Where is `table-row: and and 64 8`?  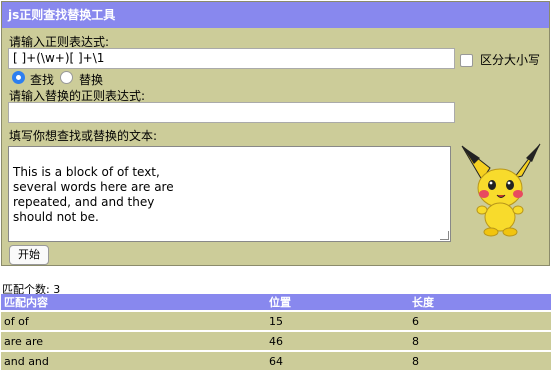
table-row: and and 64 8 is located at coordinates (276, 360).